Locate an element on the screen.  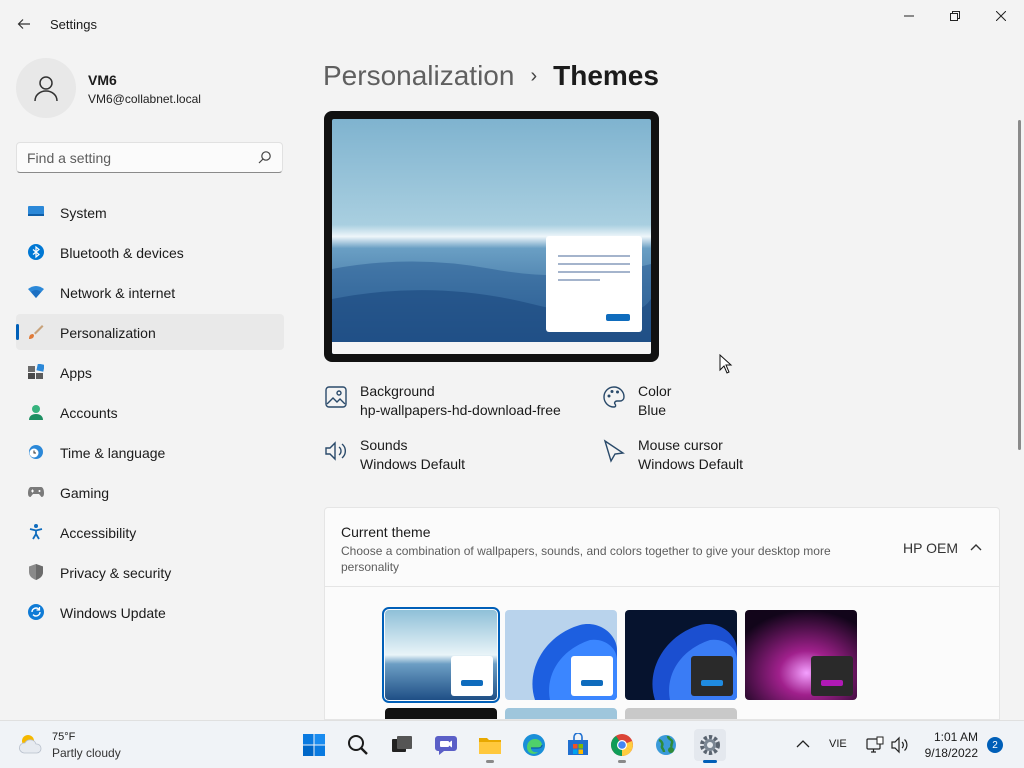
sidebar-item-gaming: Gaming is located at coordinates (150, 492).